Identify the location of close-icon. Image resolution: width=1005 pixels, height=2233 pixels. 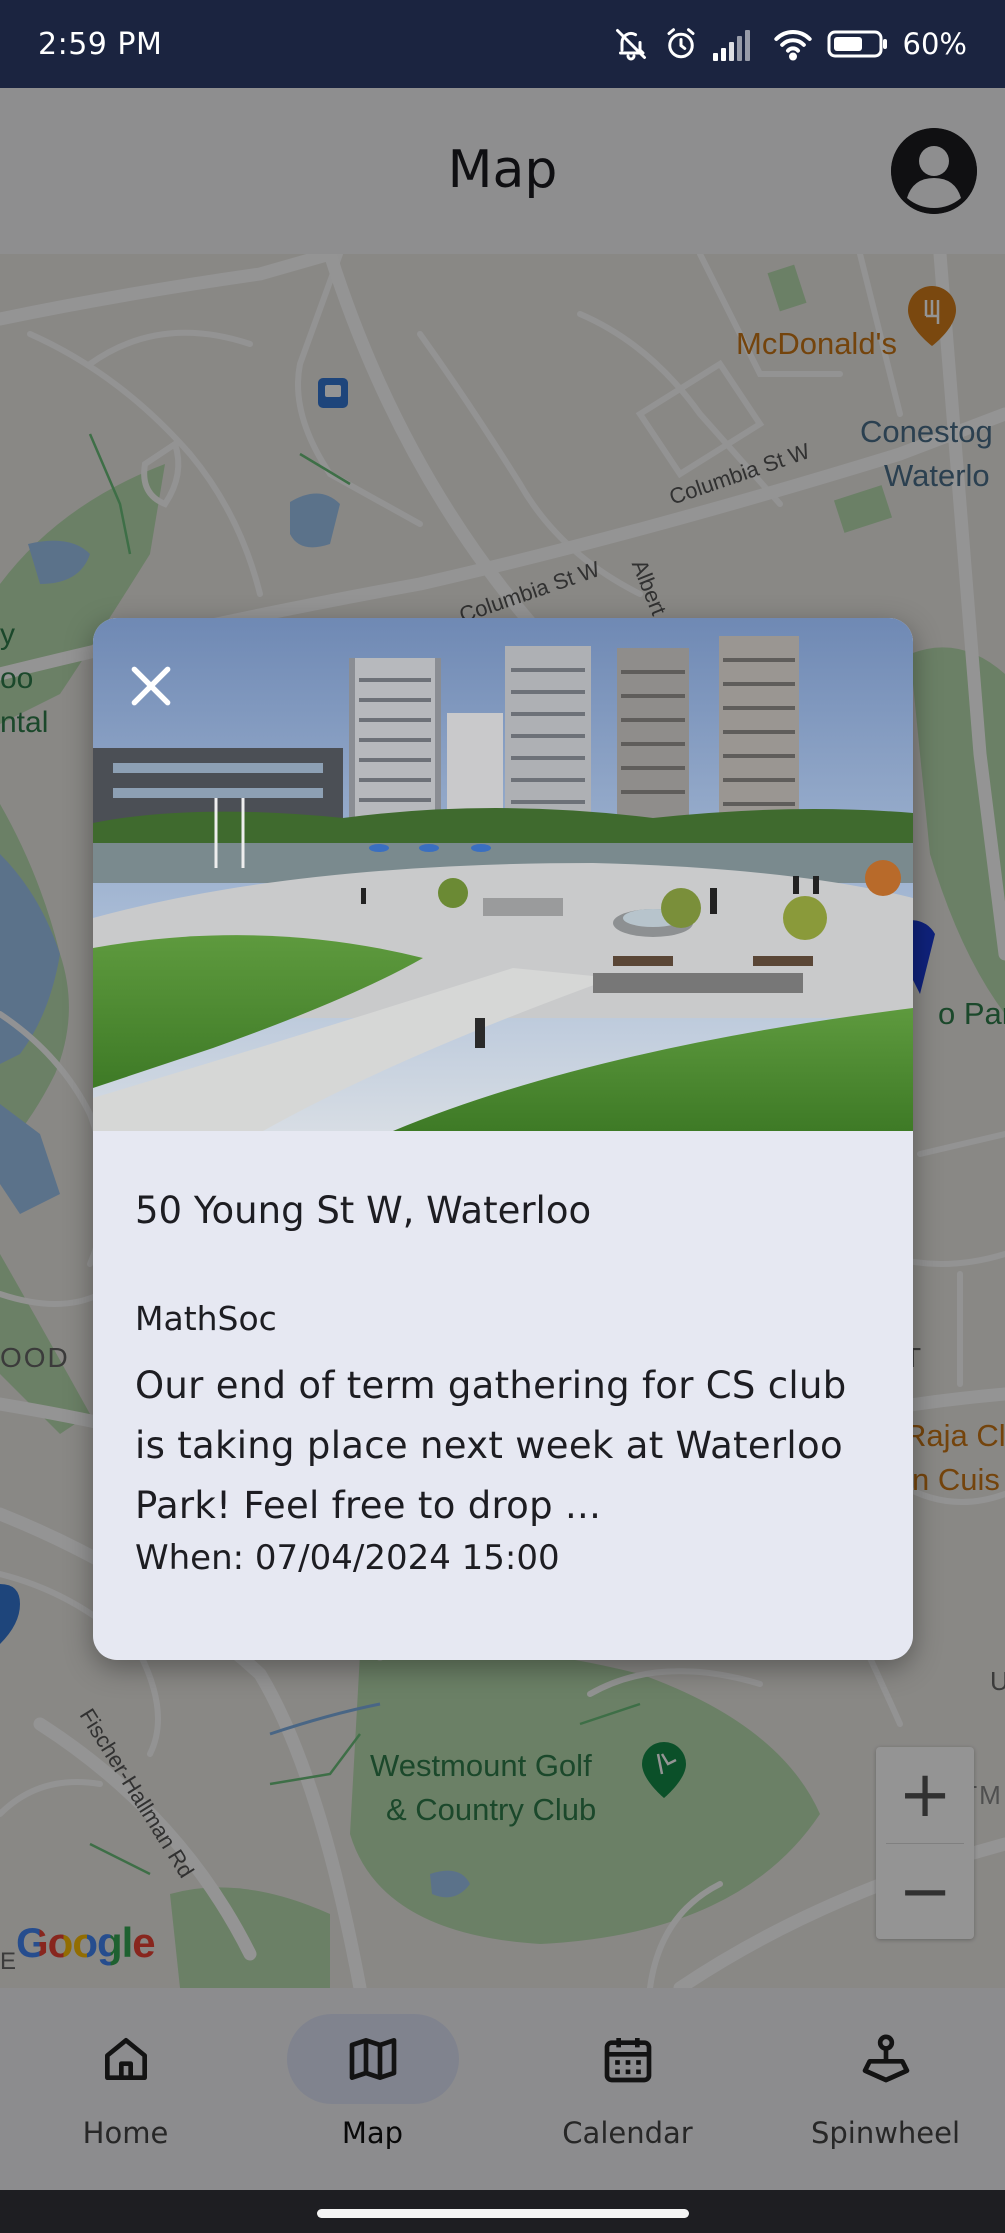
(151, 686).